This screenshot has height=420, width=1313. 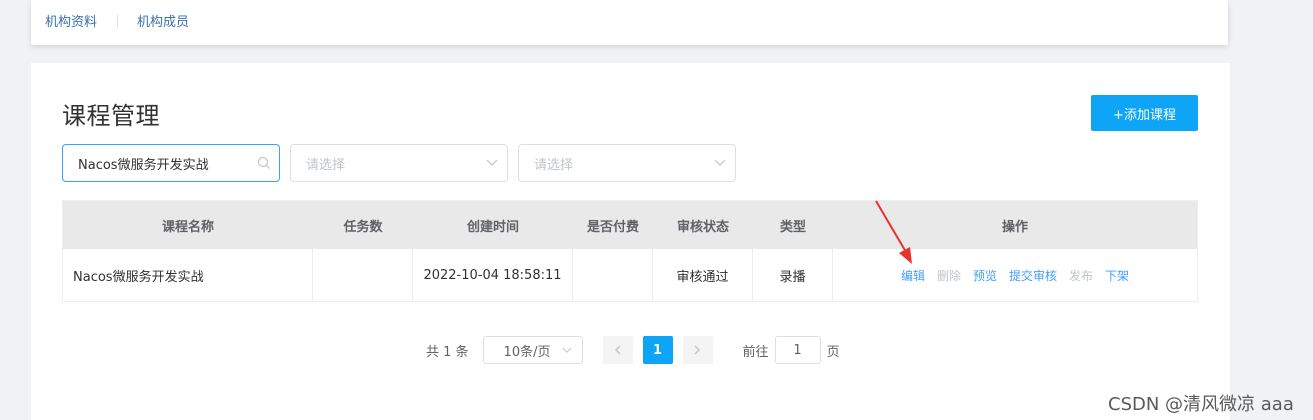 What do you see at coordinates (792, 227) in the screenshot?
I see `column-header: 类型` at bounding box center [792, 227].